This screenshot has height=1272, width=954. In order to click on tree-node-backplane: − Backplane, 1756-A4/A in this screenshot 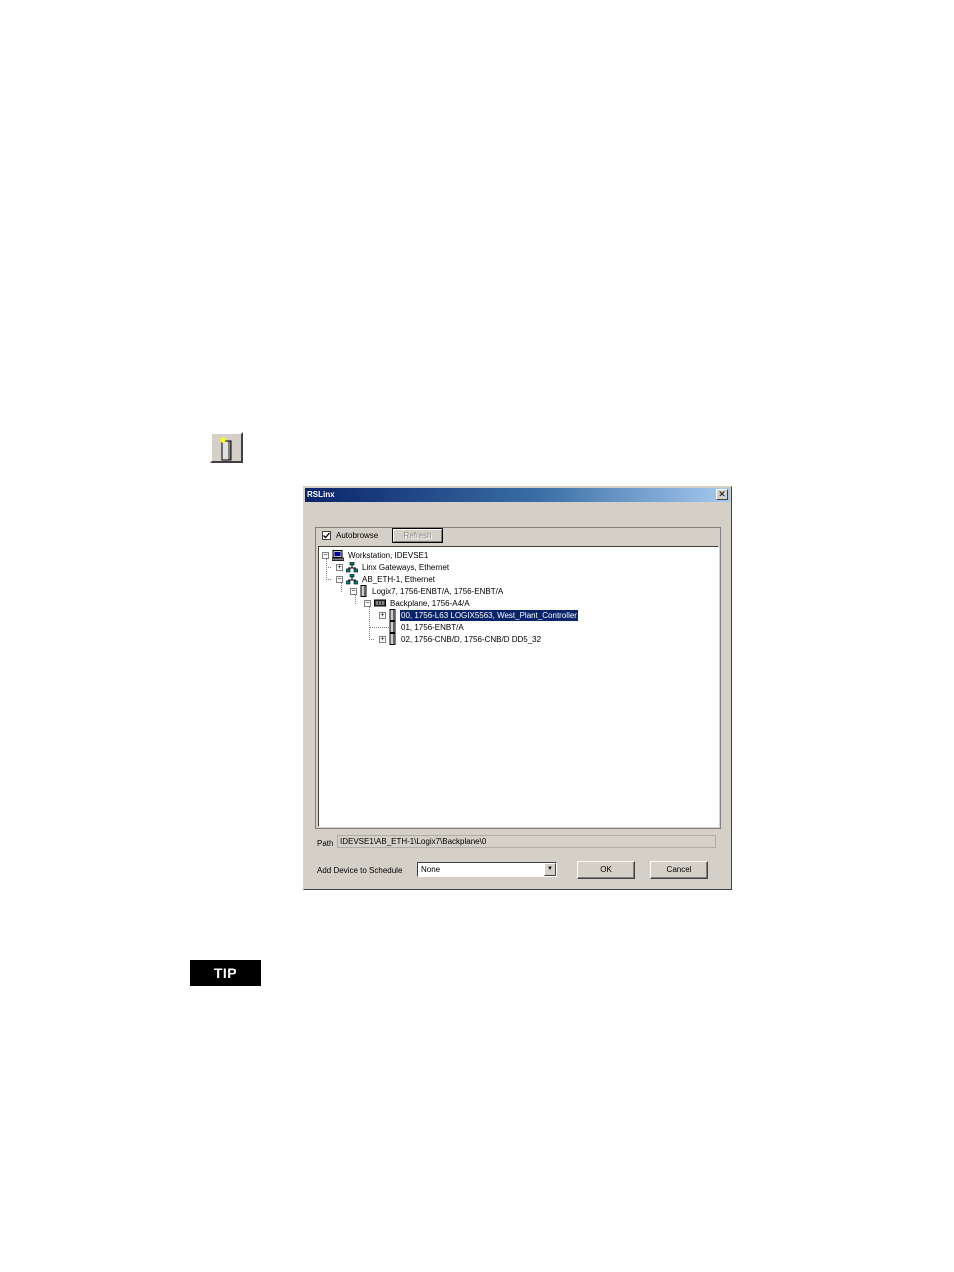, I will do `click(417, 603)`.